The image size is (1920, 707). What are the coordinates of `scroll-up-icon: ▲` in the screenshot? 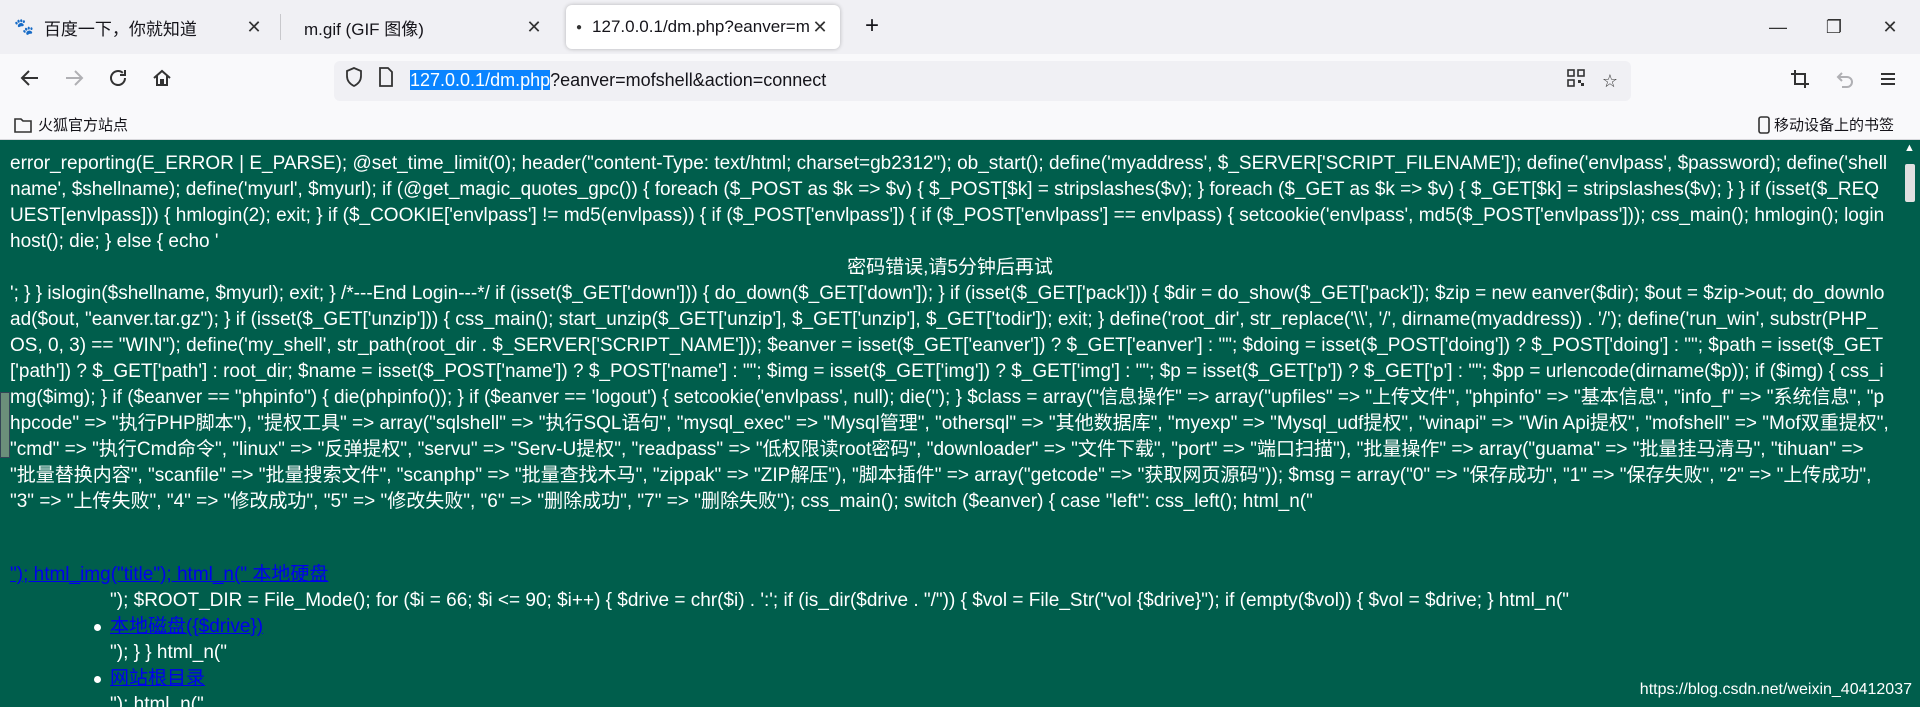 It's located at (1909, 148).